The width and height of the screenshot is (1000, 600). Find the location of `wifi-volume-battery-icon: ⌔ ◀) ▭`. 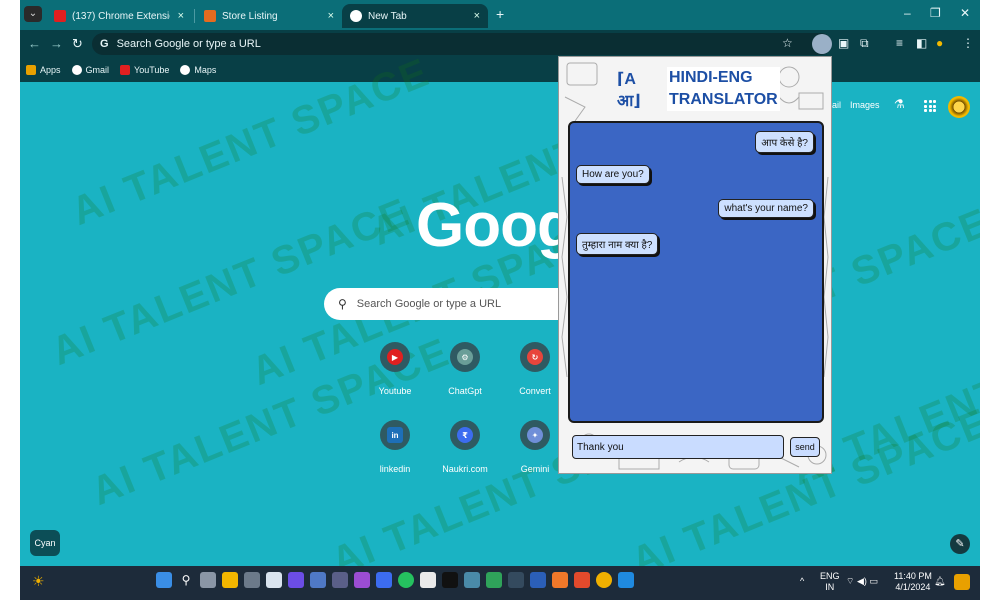

wifi-volume-battery-icon: ⌔ ◀) ▭ is located at coordinates (862, 581).